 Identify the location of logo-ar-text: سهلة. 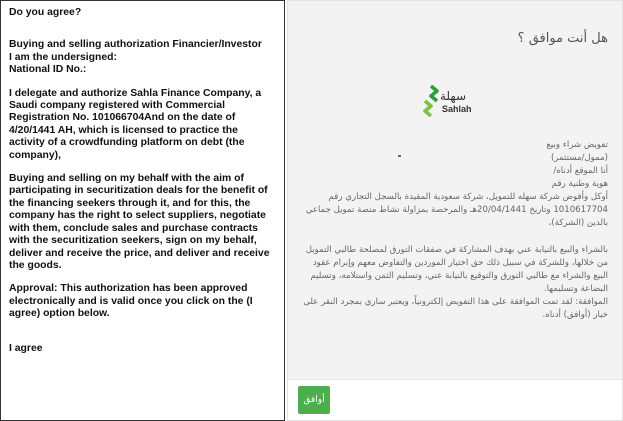
(453, 96).